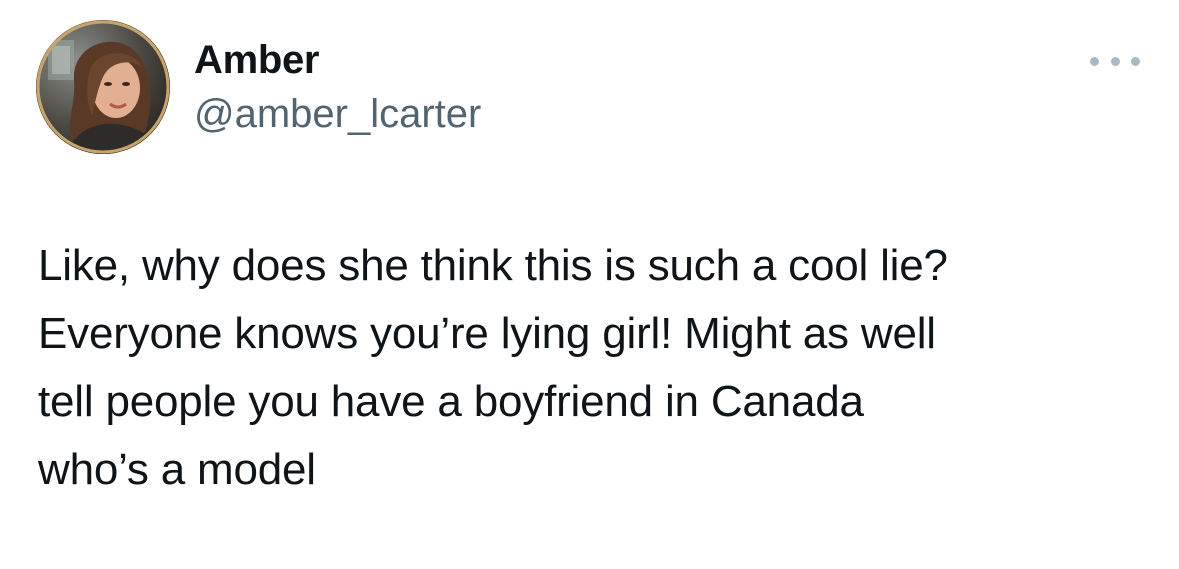 Image resolution: width=1179 pixels, height=569 pixels. I want to click on more-options-icon, so click(1115, 61).